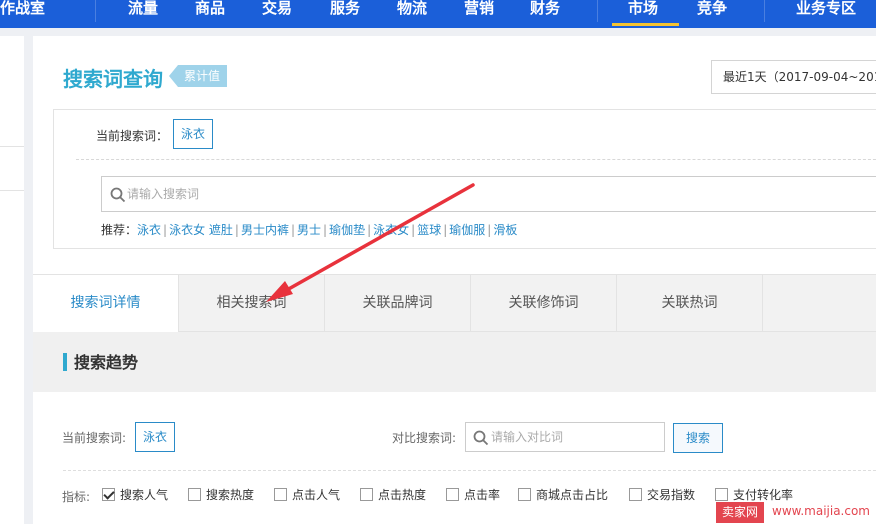 The height and width of the screenshot is (524, 876). I want to click on watermark: 卖家网 www.maijia.com, so click(796, 512).